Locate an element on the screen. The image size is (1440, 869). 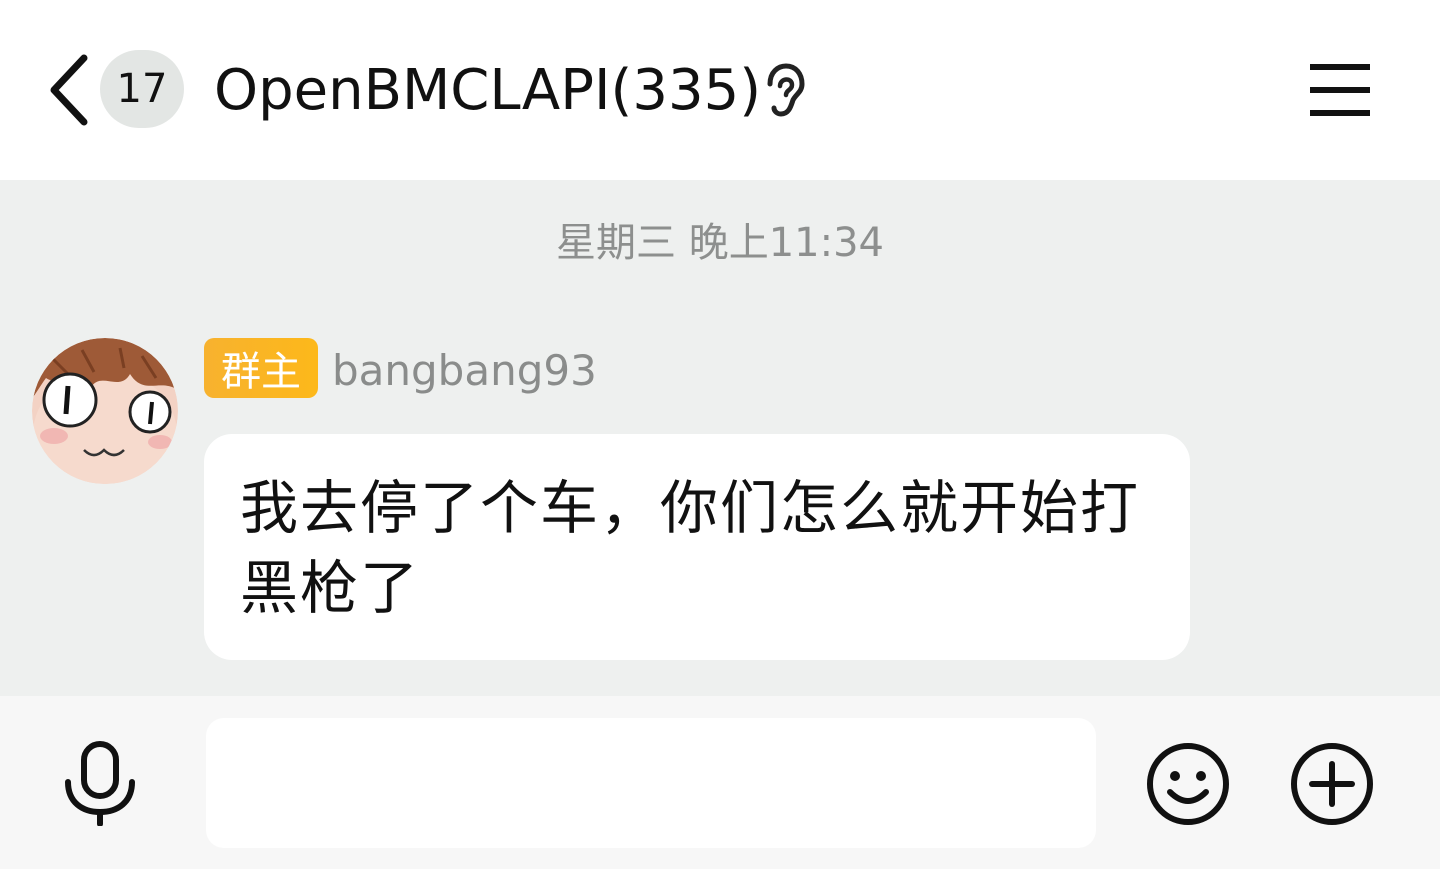
chat-title: OpenBMCLAPI(335) is located at coordinates (488, 90).